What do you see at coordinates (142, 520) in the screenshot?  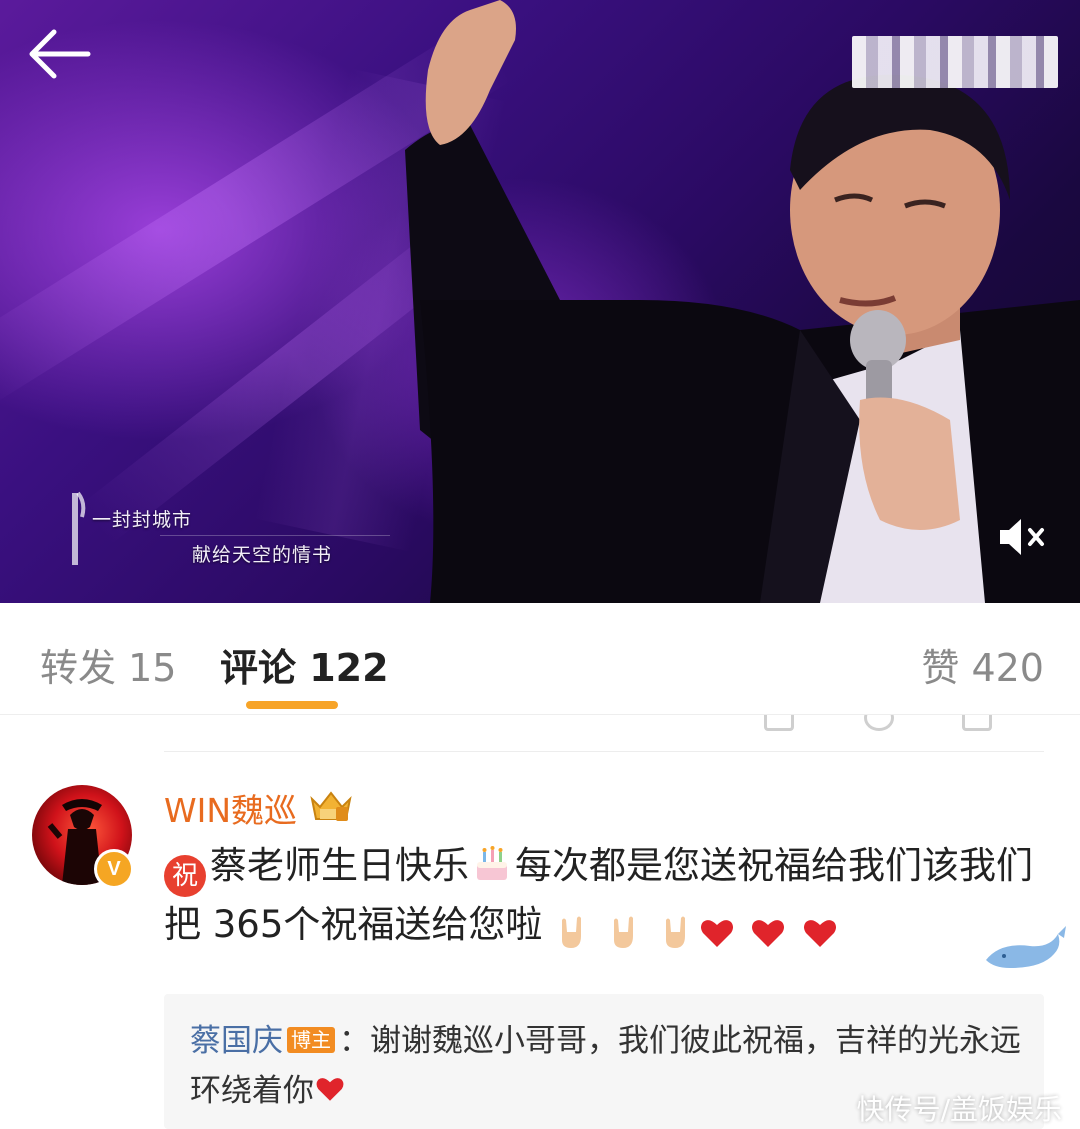 I see `lyric-line-1: 一封封城市` at bounding box center [142, 520].